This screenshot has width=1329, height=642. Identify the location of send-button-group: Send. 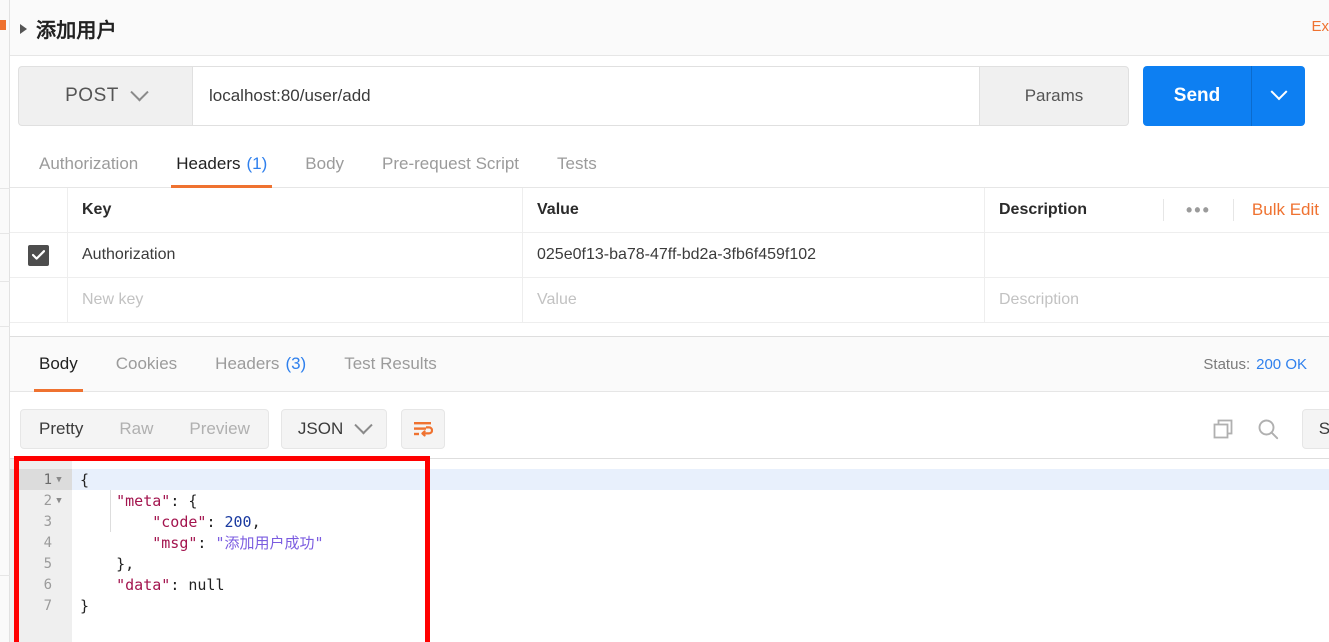
(1224, 96).